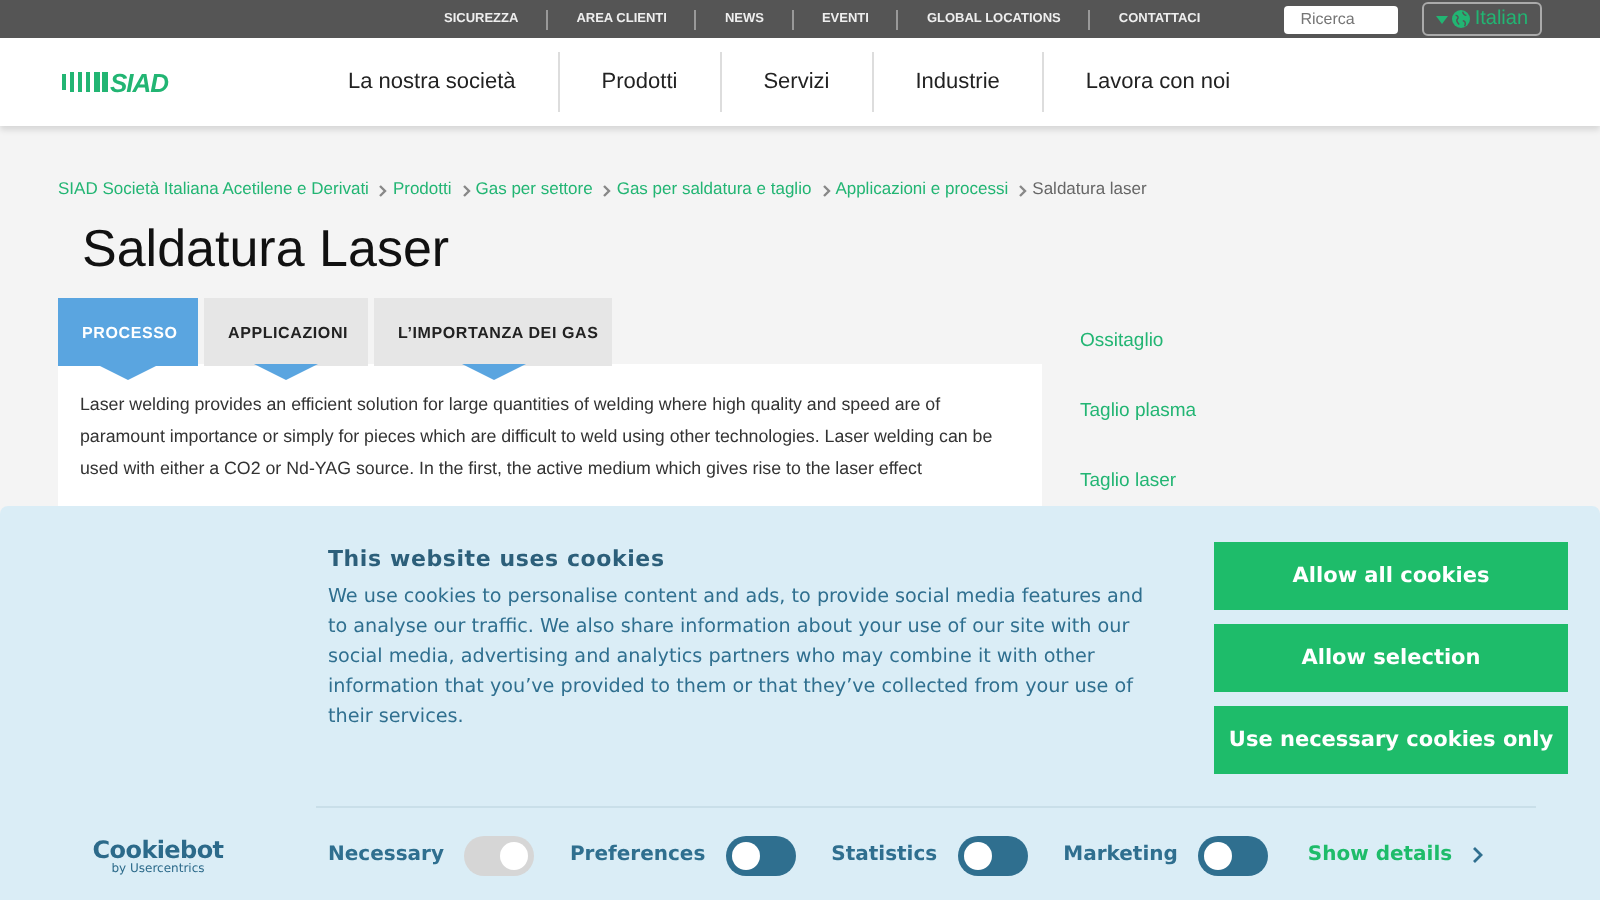  Describe the element at coordinates (386, 855) in the screenshot. I see `toggle-label: Necessary` at that location.